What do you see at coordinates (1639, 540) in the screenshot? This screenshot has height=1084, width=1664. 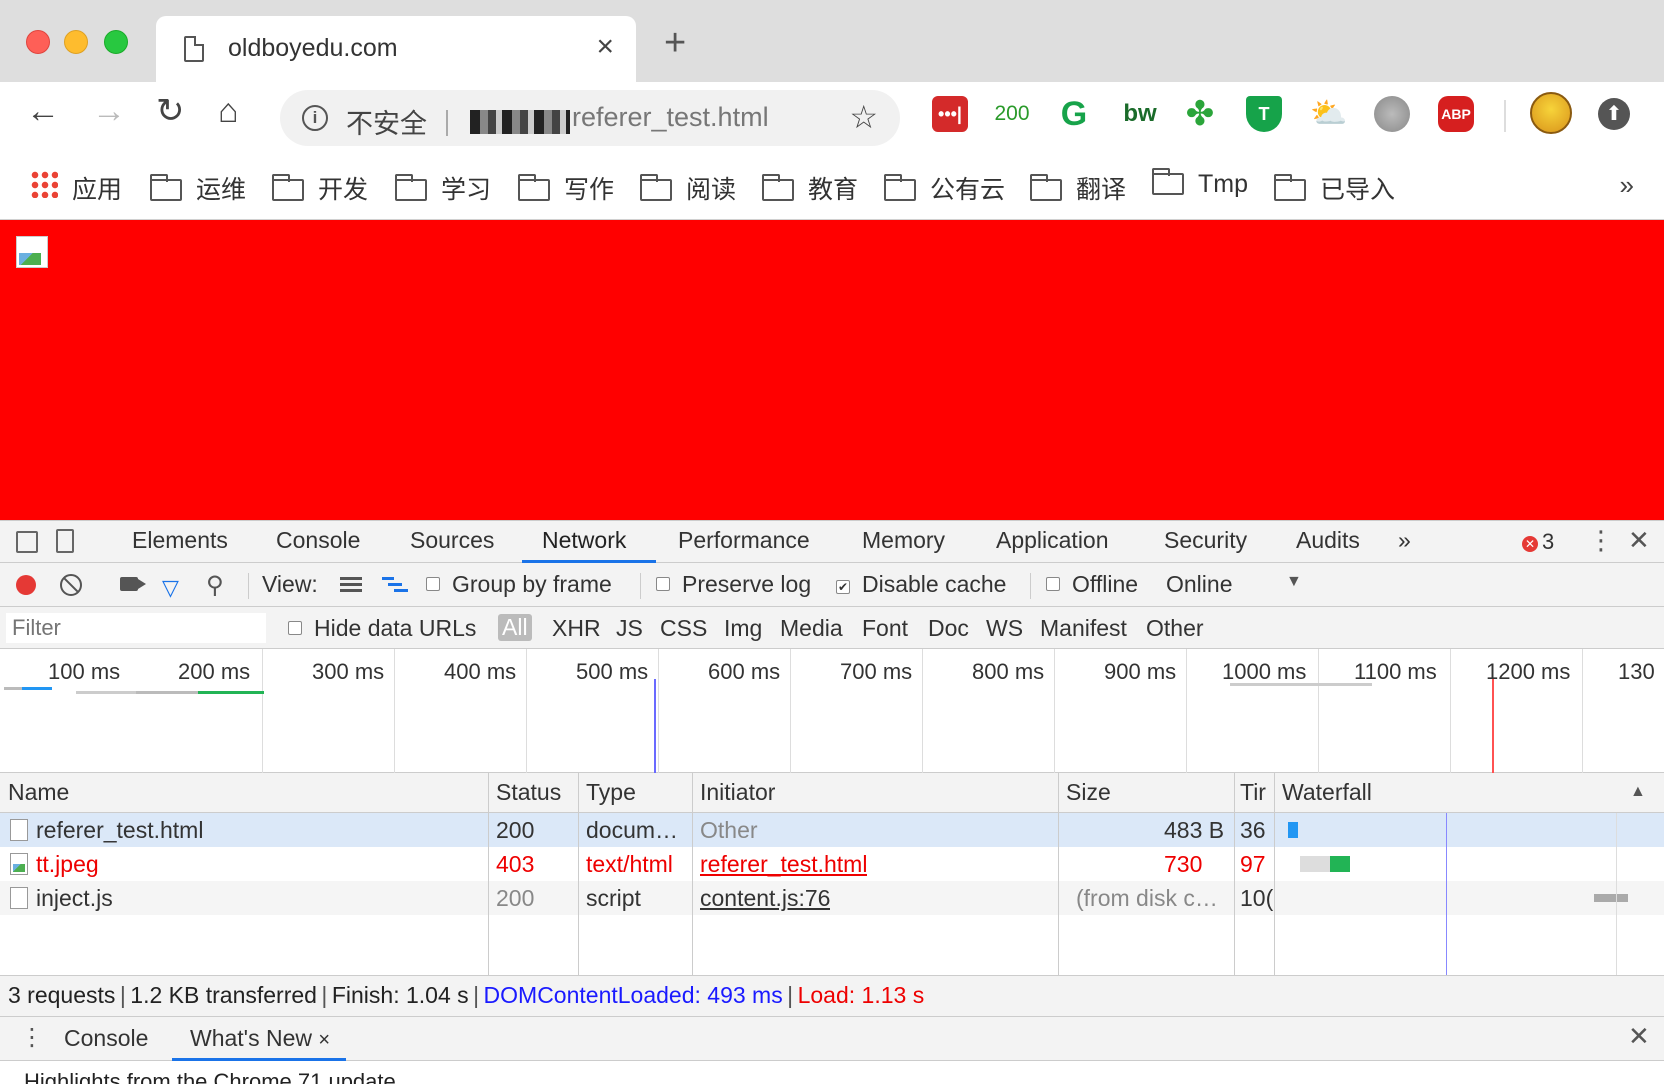 I see `devtools-close-icon: ✕` at bounding box center [1639, 540].